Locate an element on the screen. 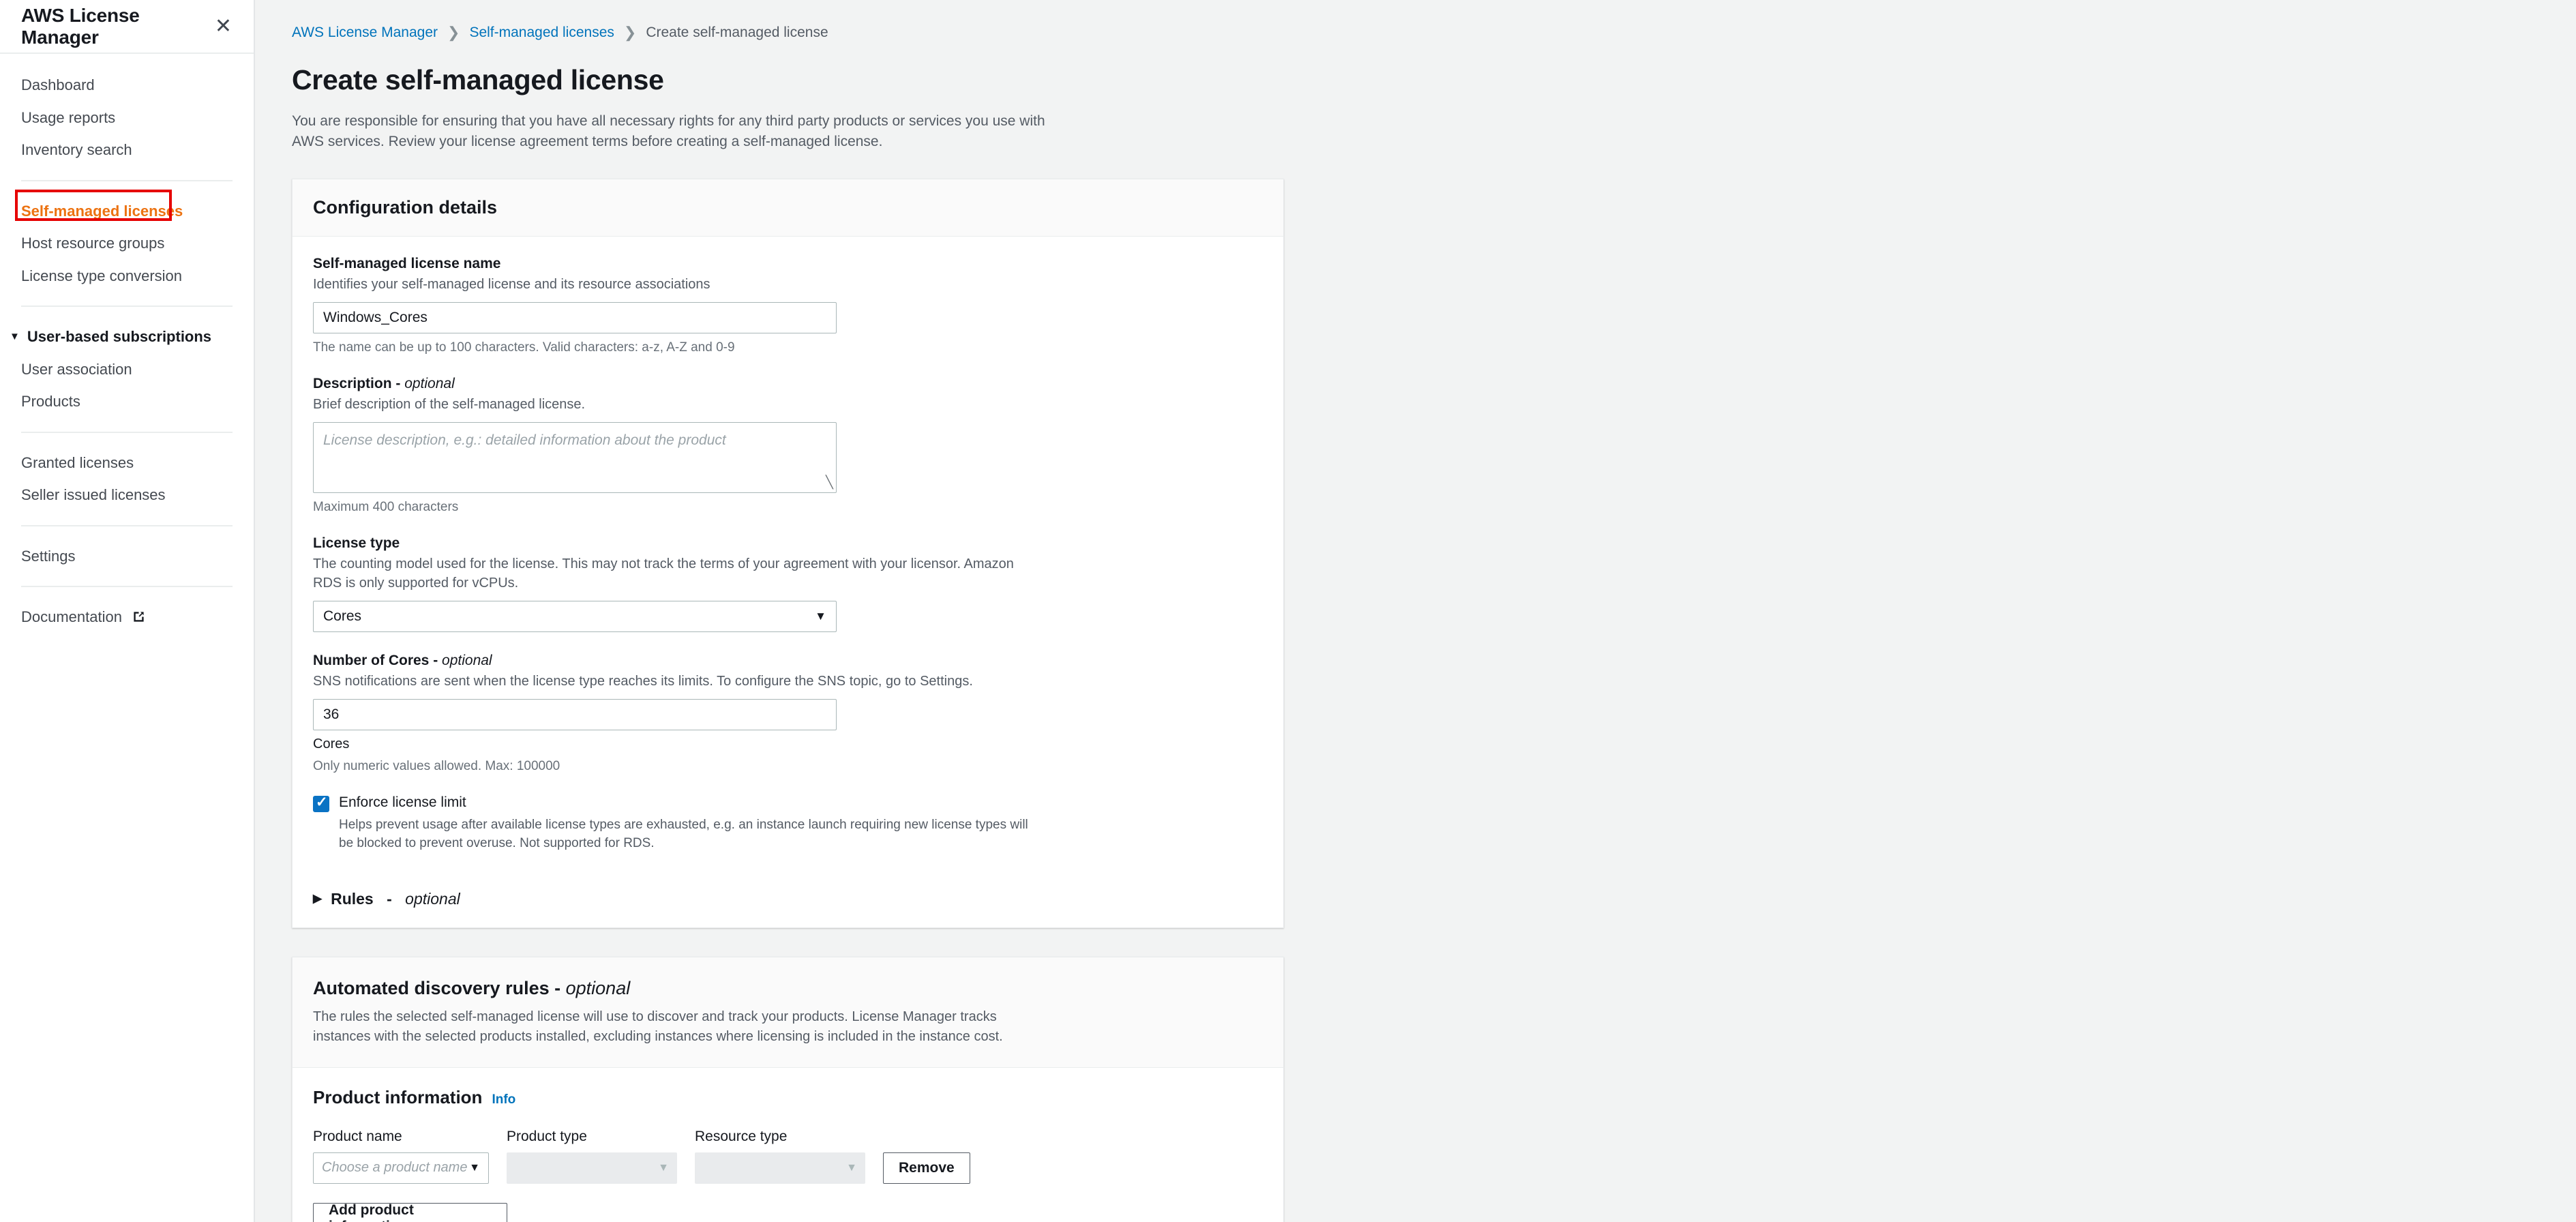  sidebar-item-dashboard: Dashboard is located at coordinates (127, 85).